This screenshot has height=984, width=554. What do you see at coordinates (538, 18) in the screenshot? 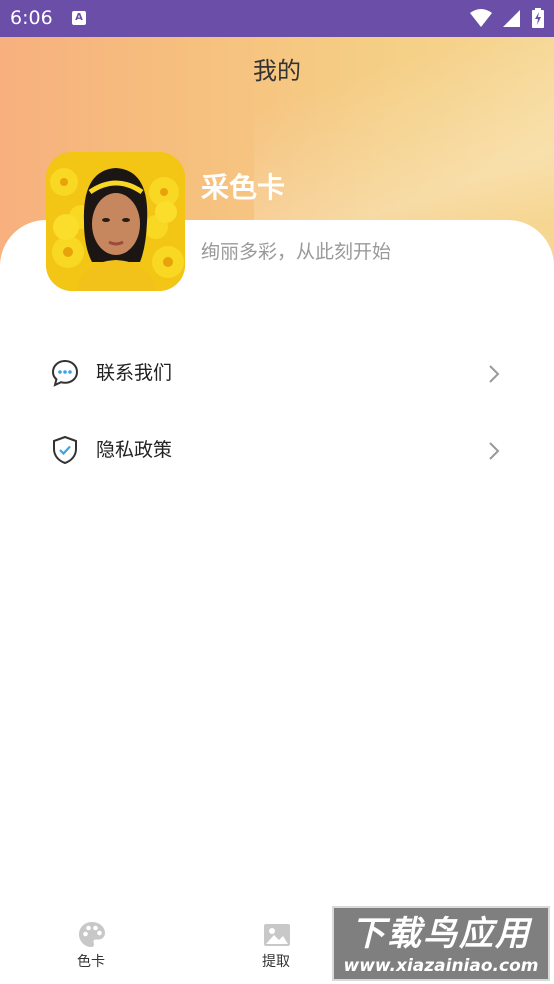
I see `battery-charging-icon` at bounding box center [538, 18].